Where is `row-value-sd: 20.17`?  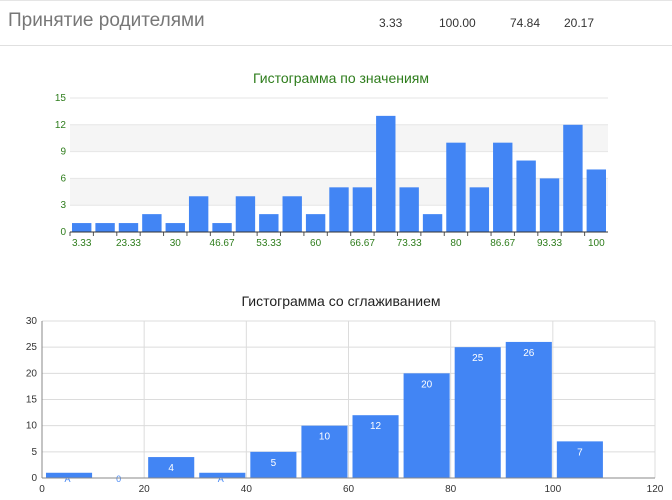
row-value-sd: 20.17 is located at coordinates (579, 23).